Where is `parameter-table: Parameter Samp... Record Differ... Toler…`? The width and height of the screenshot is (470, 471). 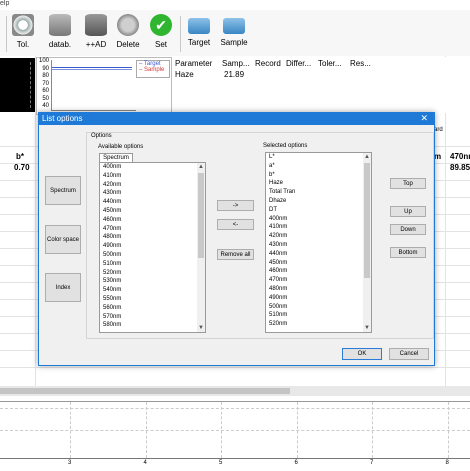 parameter-table: Parameter Samp... Record Differ... Toler… is located at coordinates (321, 85).